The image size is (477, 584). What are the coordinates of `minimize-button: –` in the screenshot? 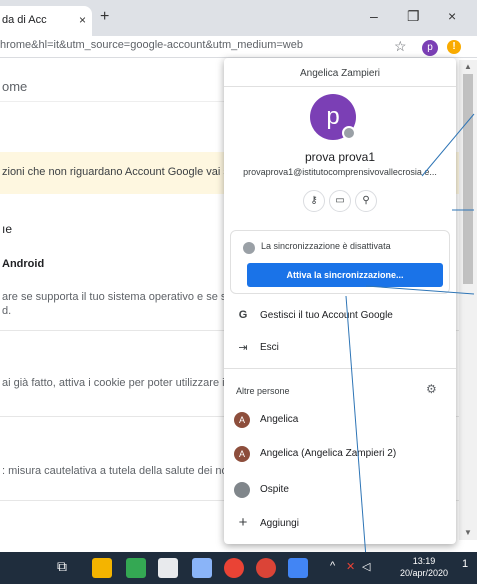 It's located at (374, 16).